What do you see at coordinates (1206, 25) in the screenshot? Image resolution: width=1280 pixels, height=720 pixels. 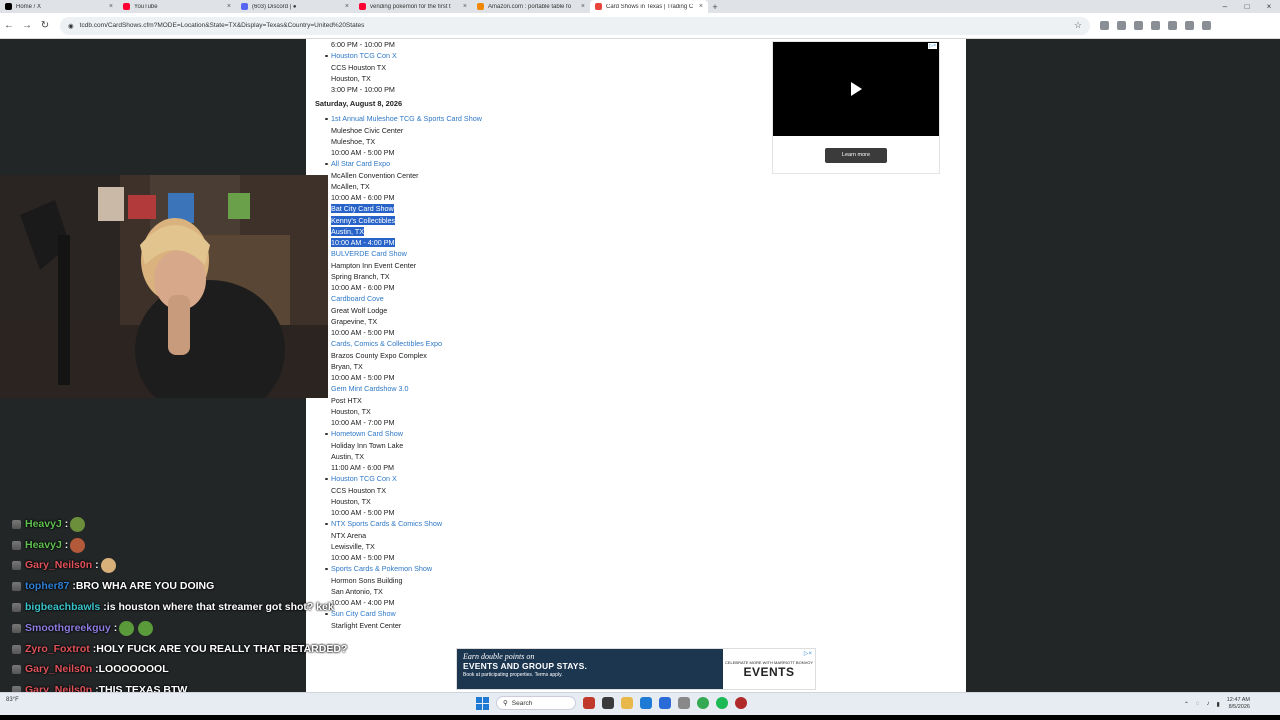 I see `menu-icon` at bounding box center [1206, 25].